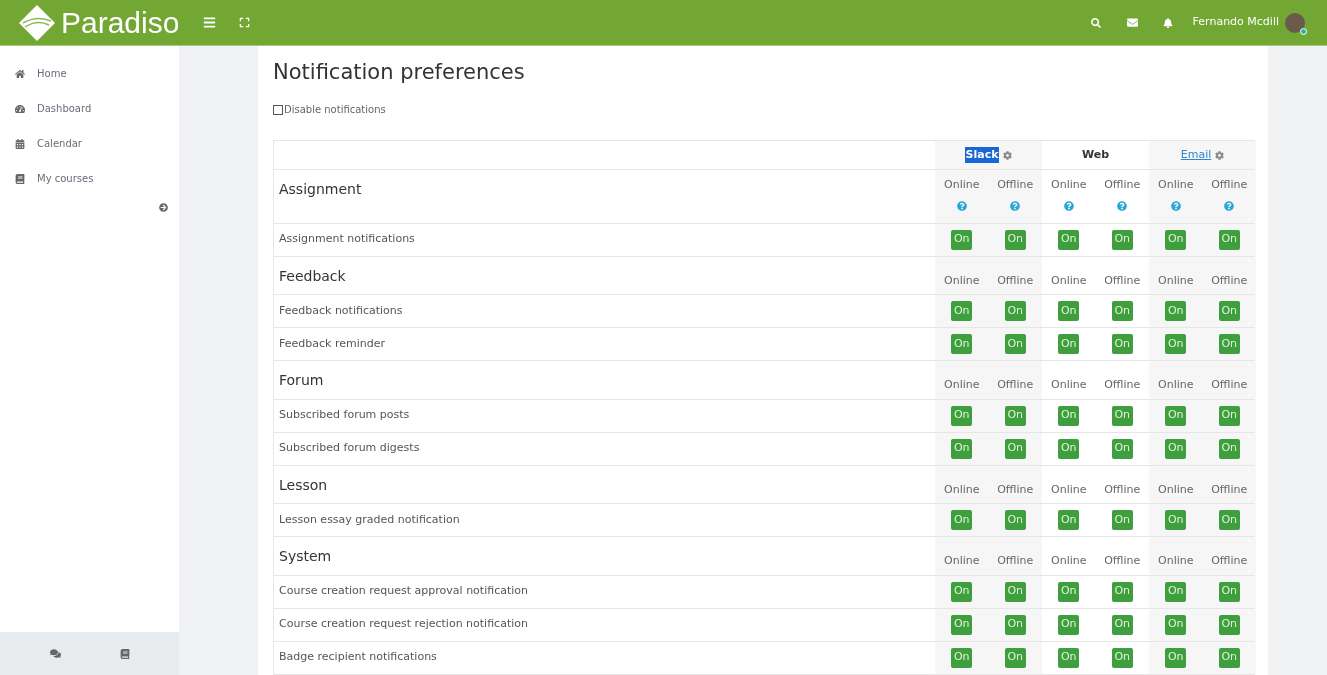 This screenshot has height=675, width=1327. What do you see at coordinates (1235, 22) in the screenshot?
I see `user-name: Fernando Mcdill` at bounding box center [1235, 22].